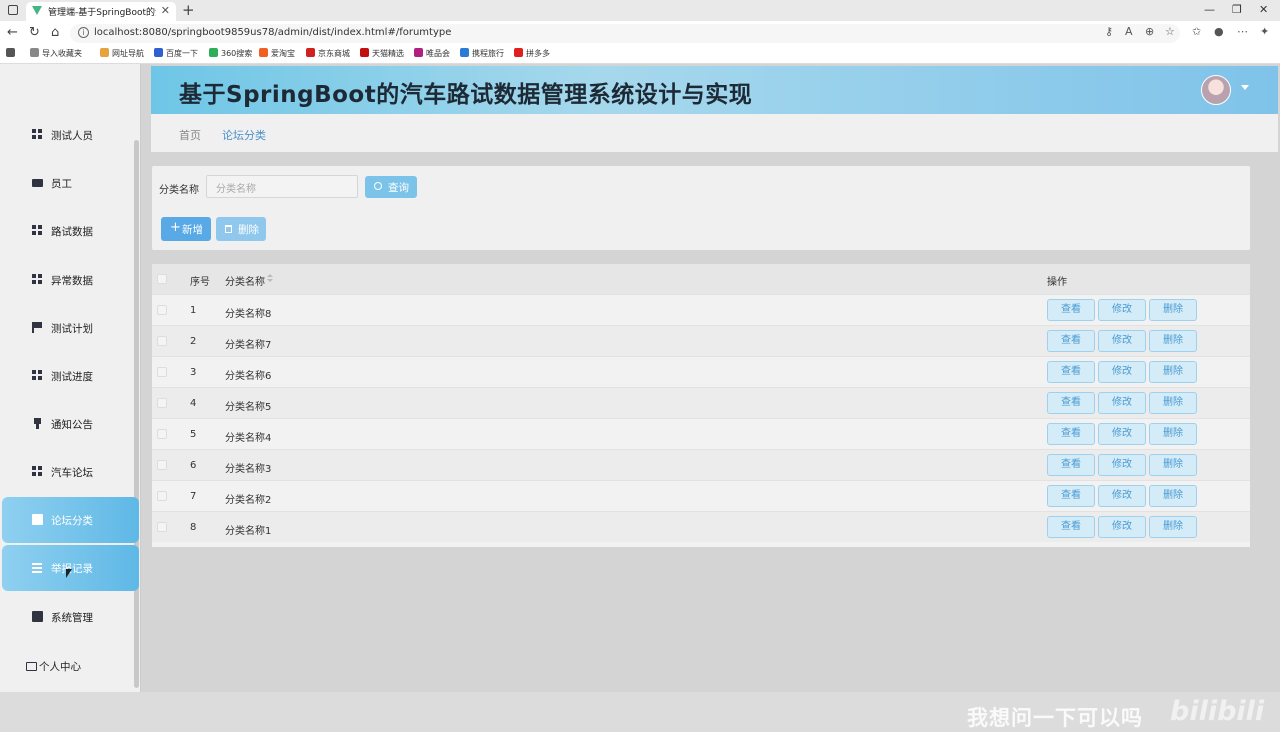  What do you see at coordinates (56, 53) in the screenshot?
I see `bookmark-item: 导入收藏夹` at bounding box center [56, 53].